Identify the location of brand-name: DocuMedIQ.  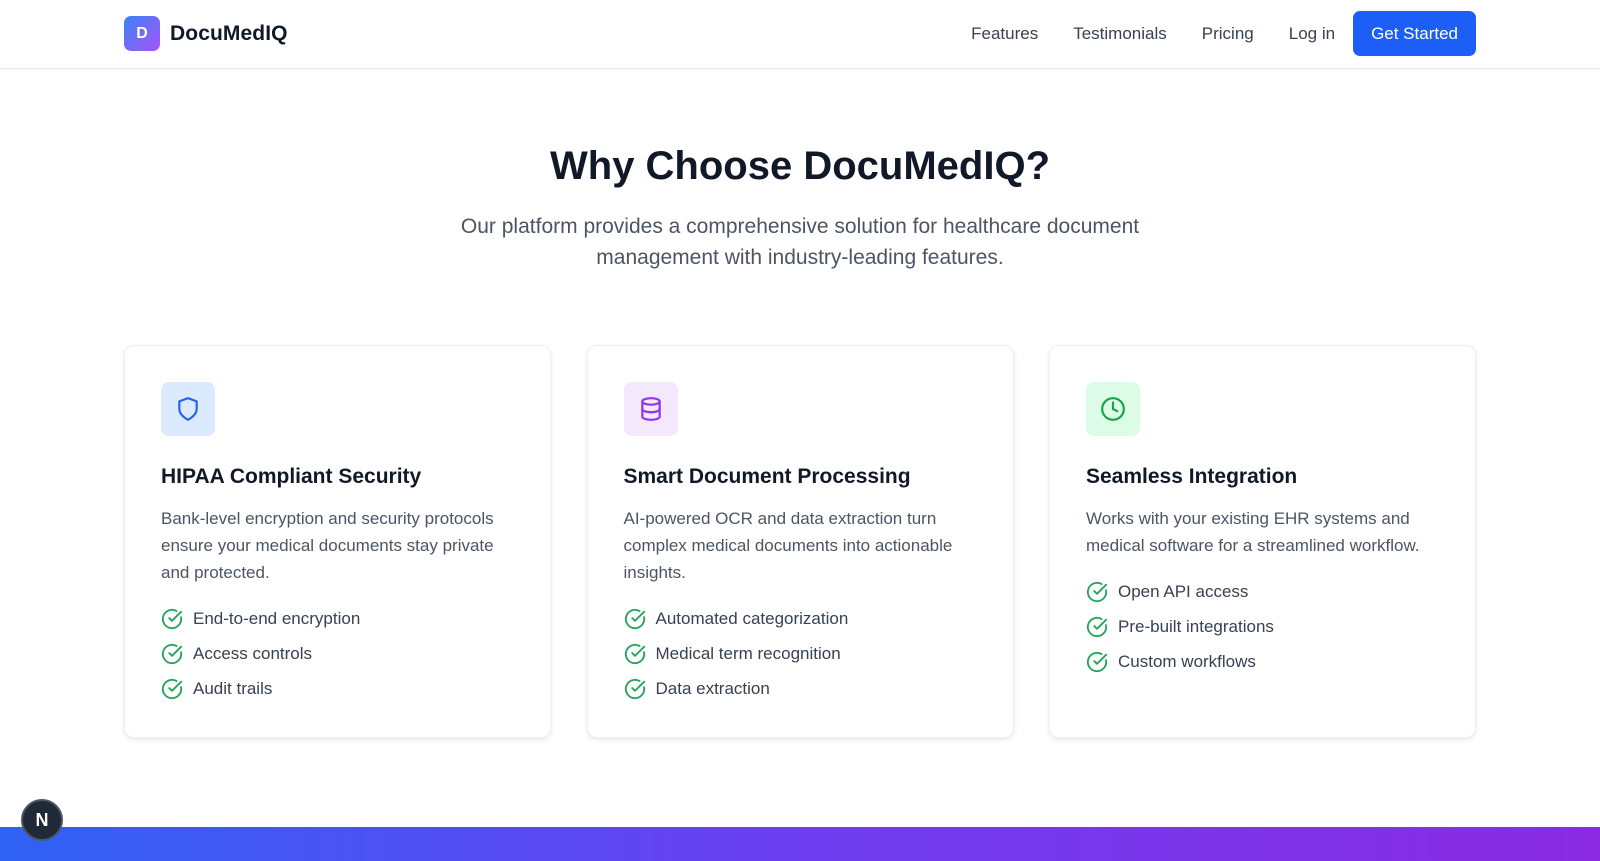
(229, 33).